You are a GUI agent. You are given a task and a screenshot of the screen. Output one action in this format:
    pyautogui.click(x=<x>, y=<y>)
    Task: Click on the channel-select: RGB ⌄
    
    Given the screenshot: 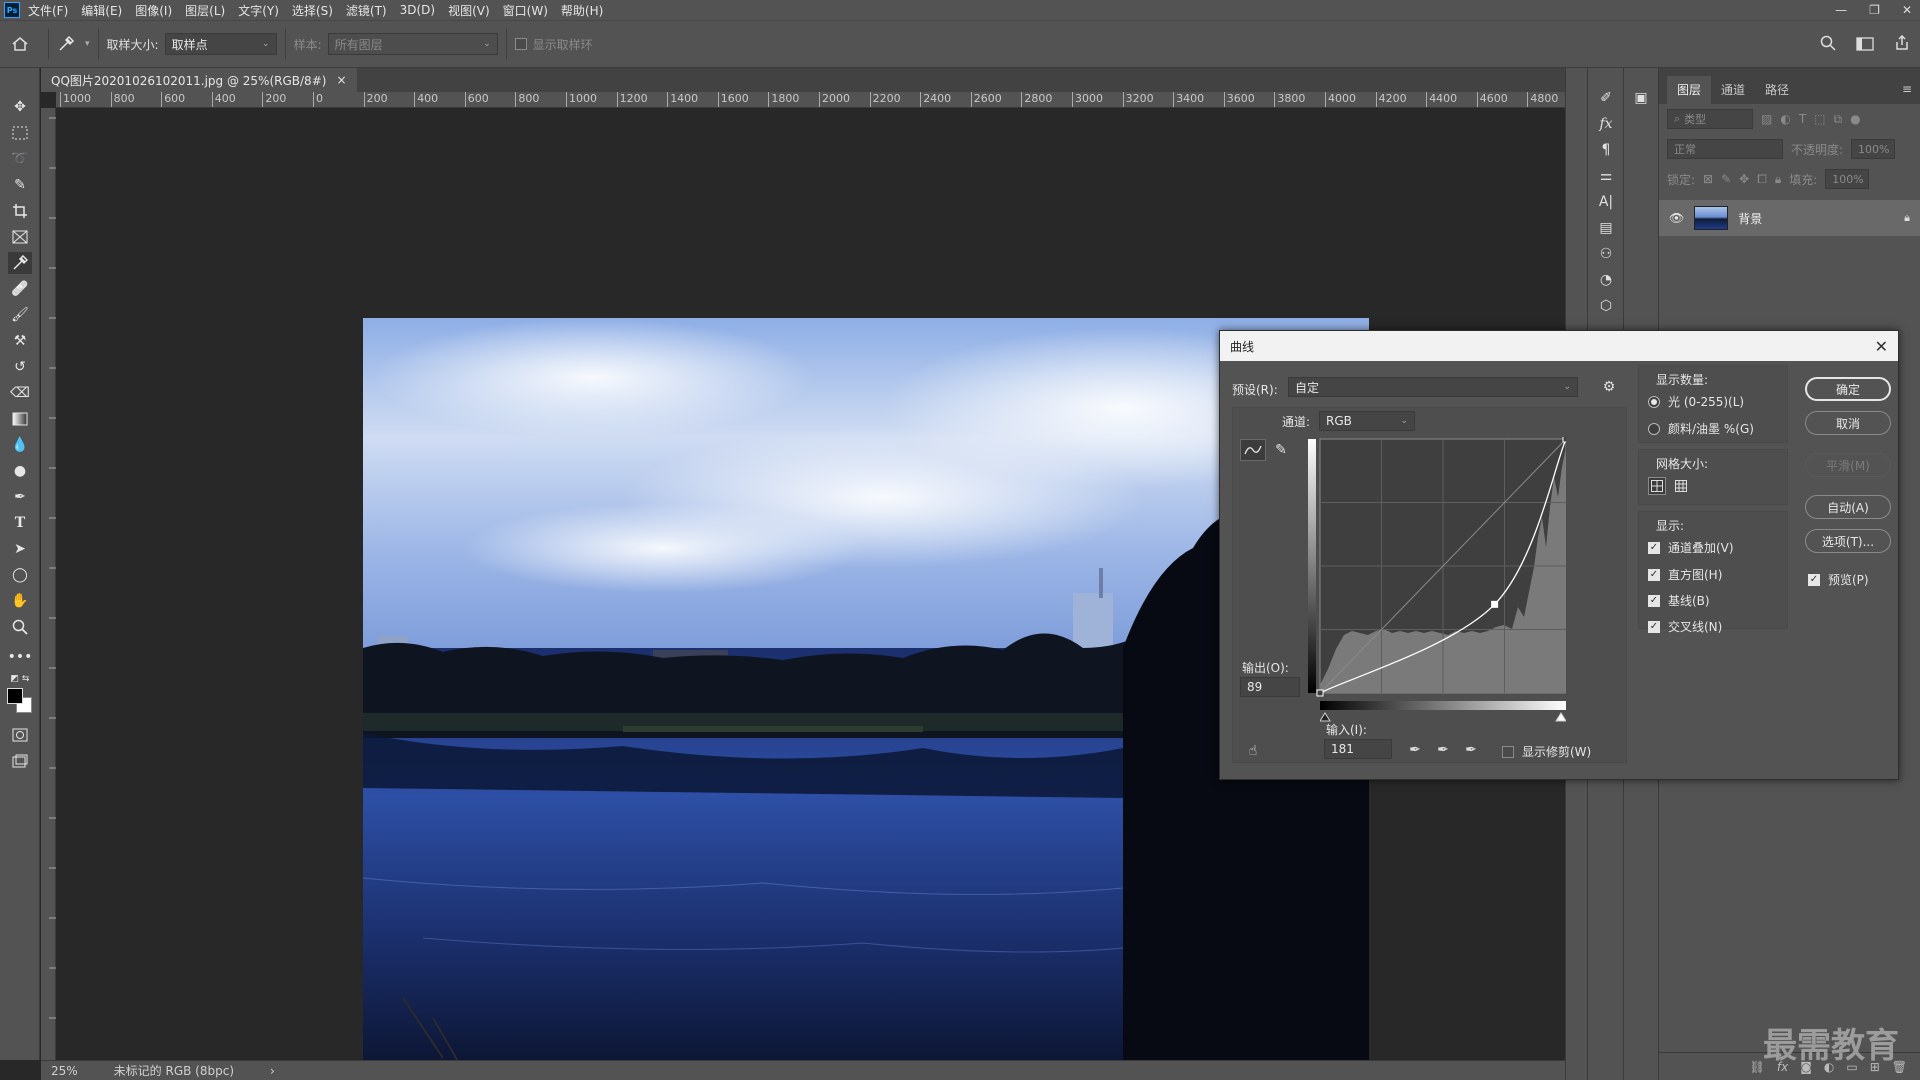 What is the action you would take?
    pyautogui.click(x=1367, y=421)
    